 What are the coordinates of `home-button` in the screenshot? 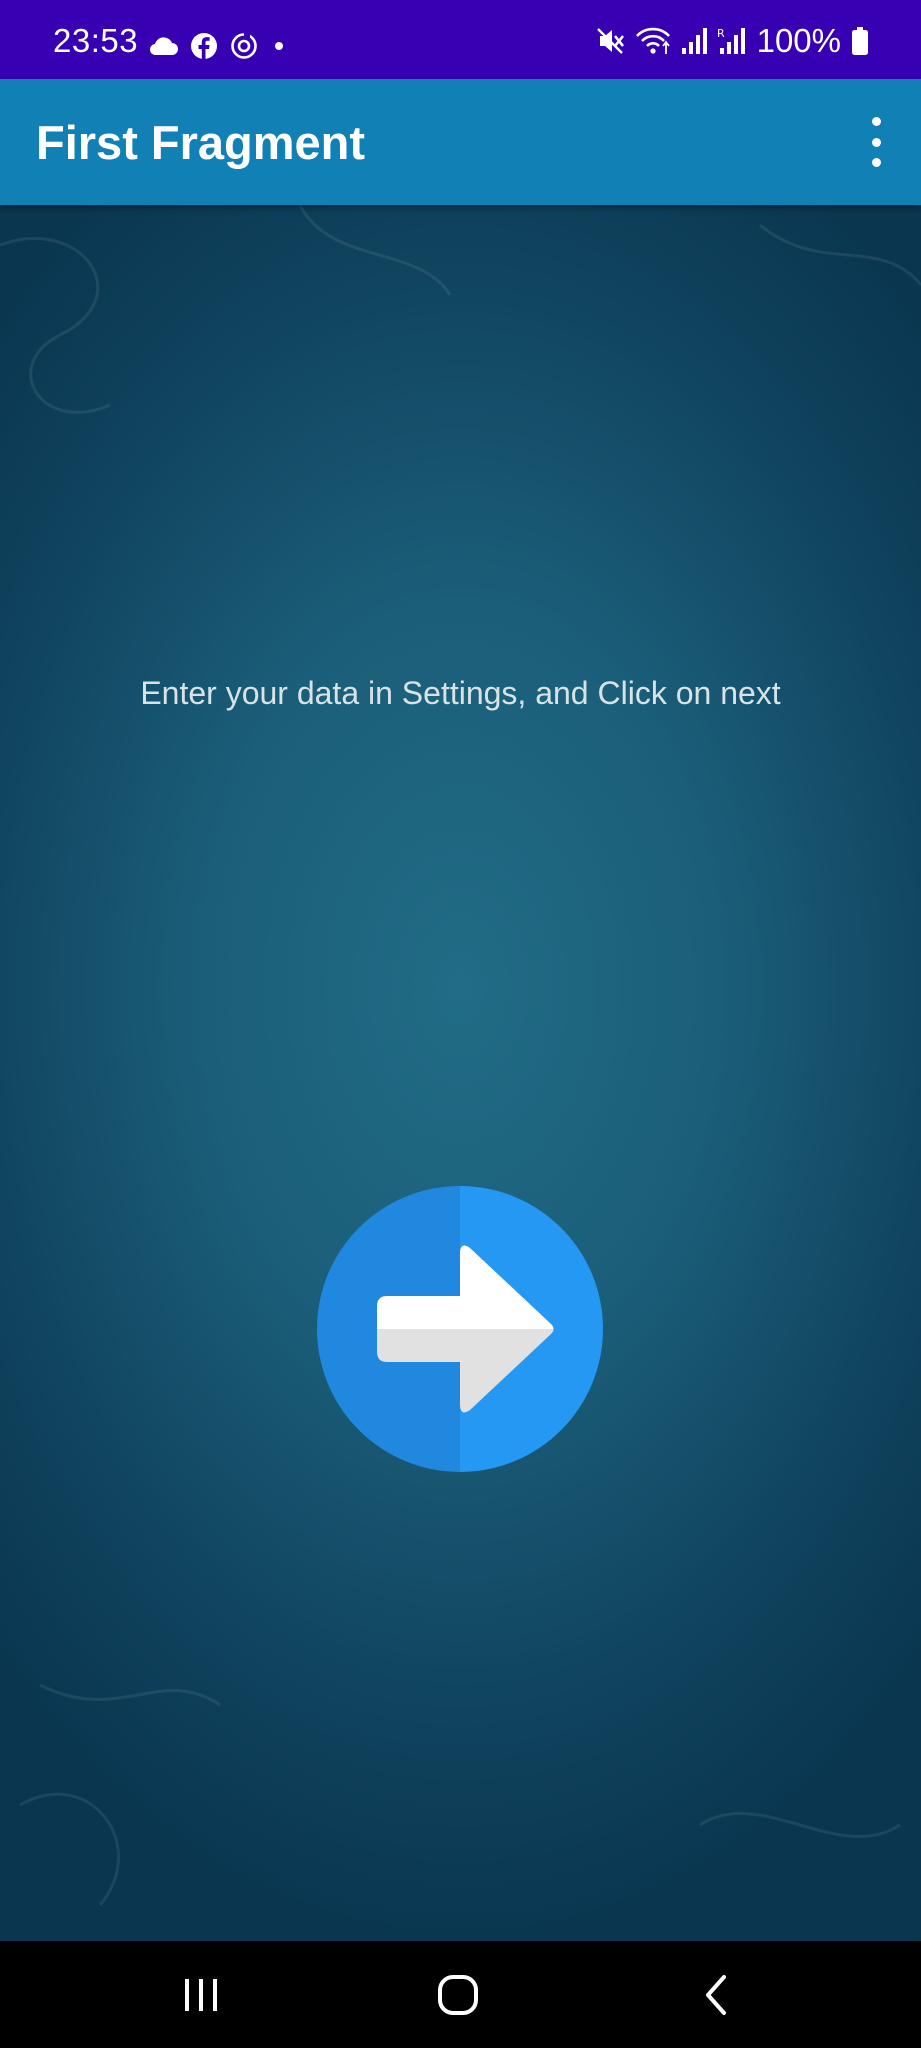 It's located at (458, 1994).